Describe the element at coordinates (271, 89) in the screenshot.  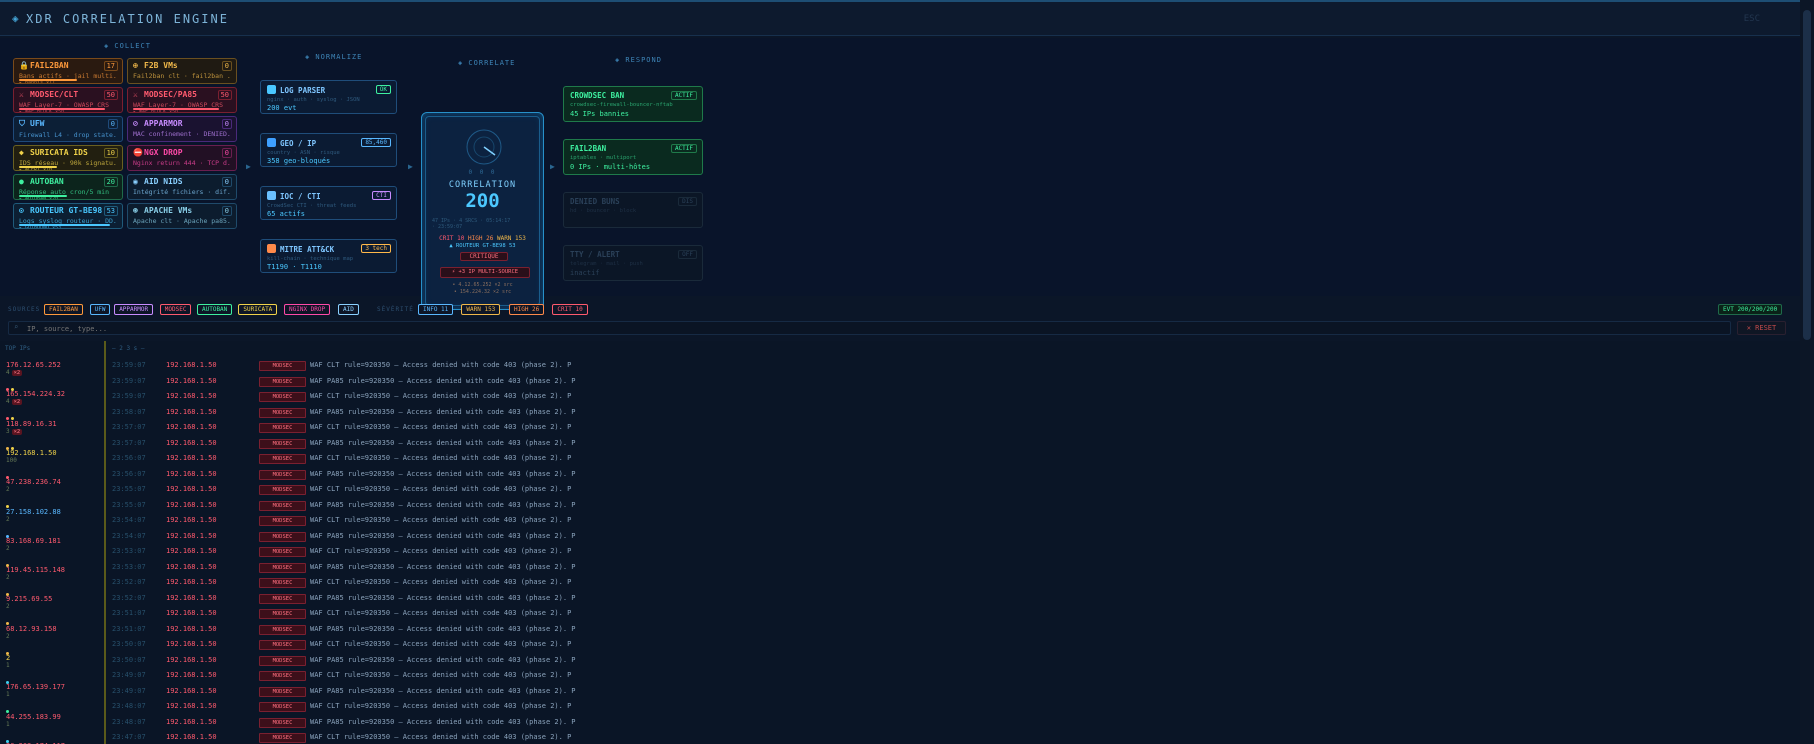
I see `log-parser-icon` at that location.